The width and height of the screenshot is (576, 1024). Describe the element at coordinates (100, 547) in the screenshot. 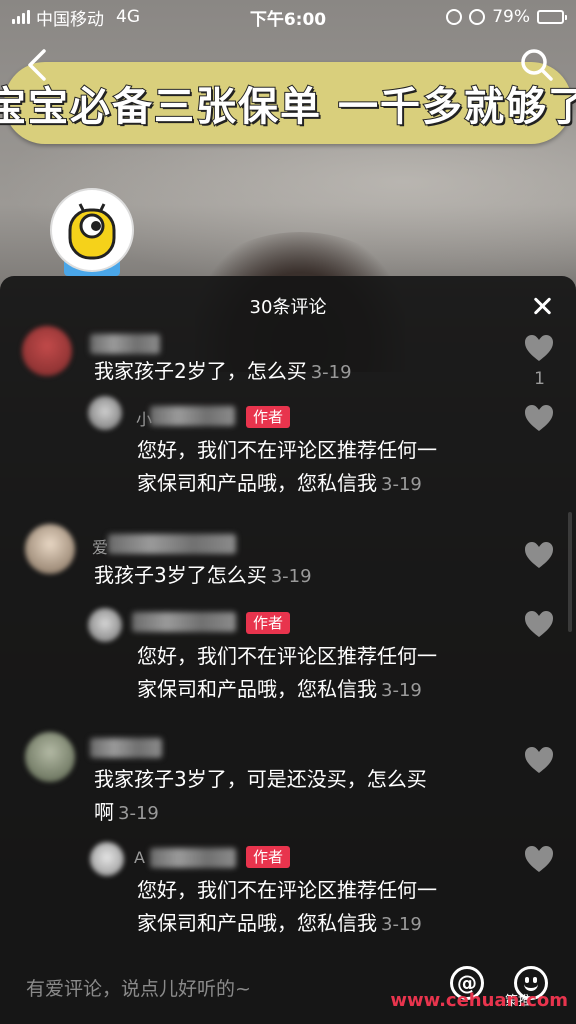

I see `username-prefix: 爱` at that location.